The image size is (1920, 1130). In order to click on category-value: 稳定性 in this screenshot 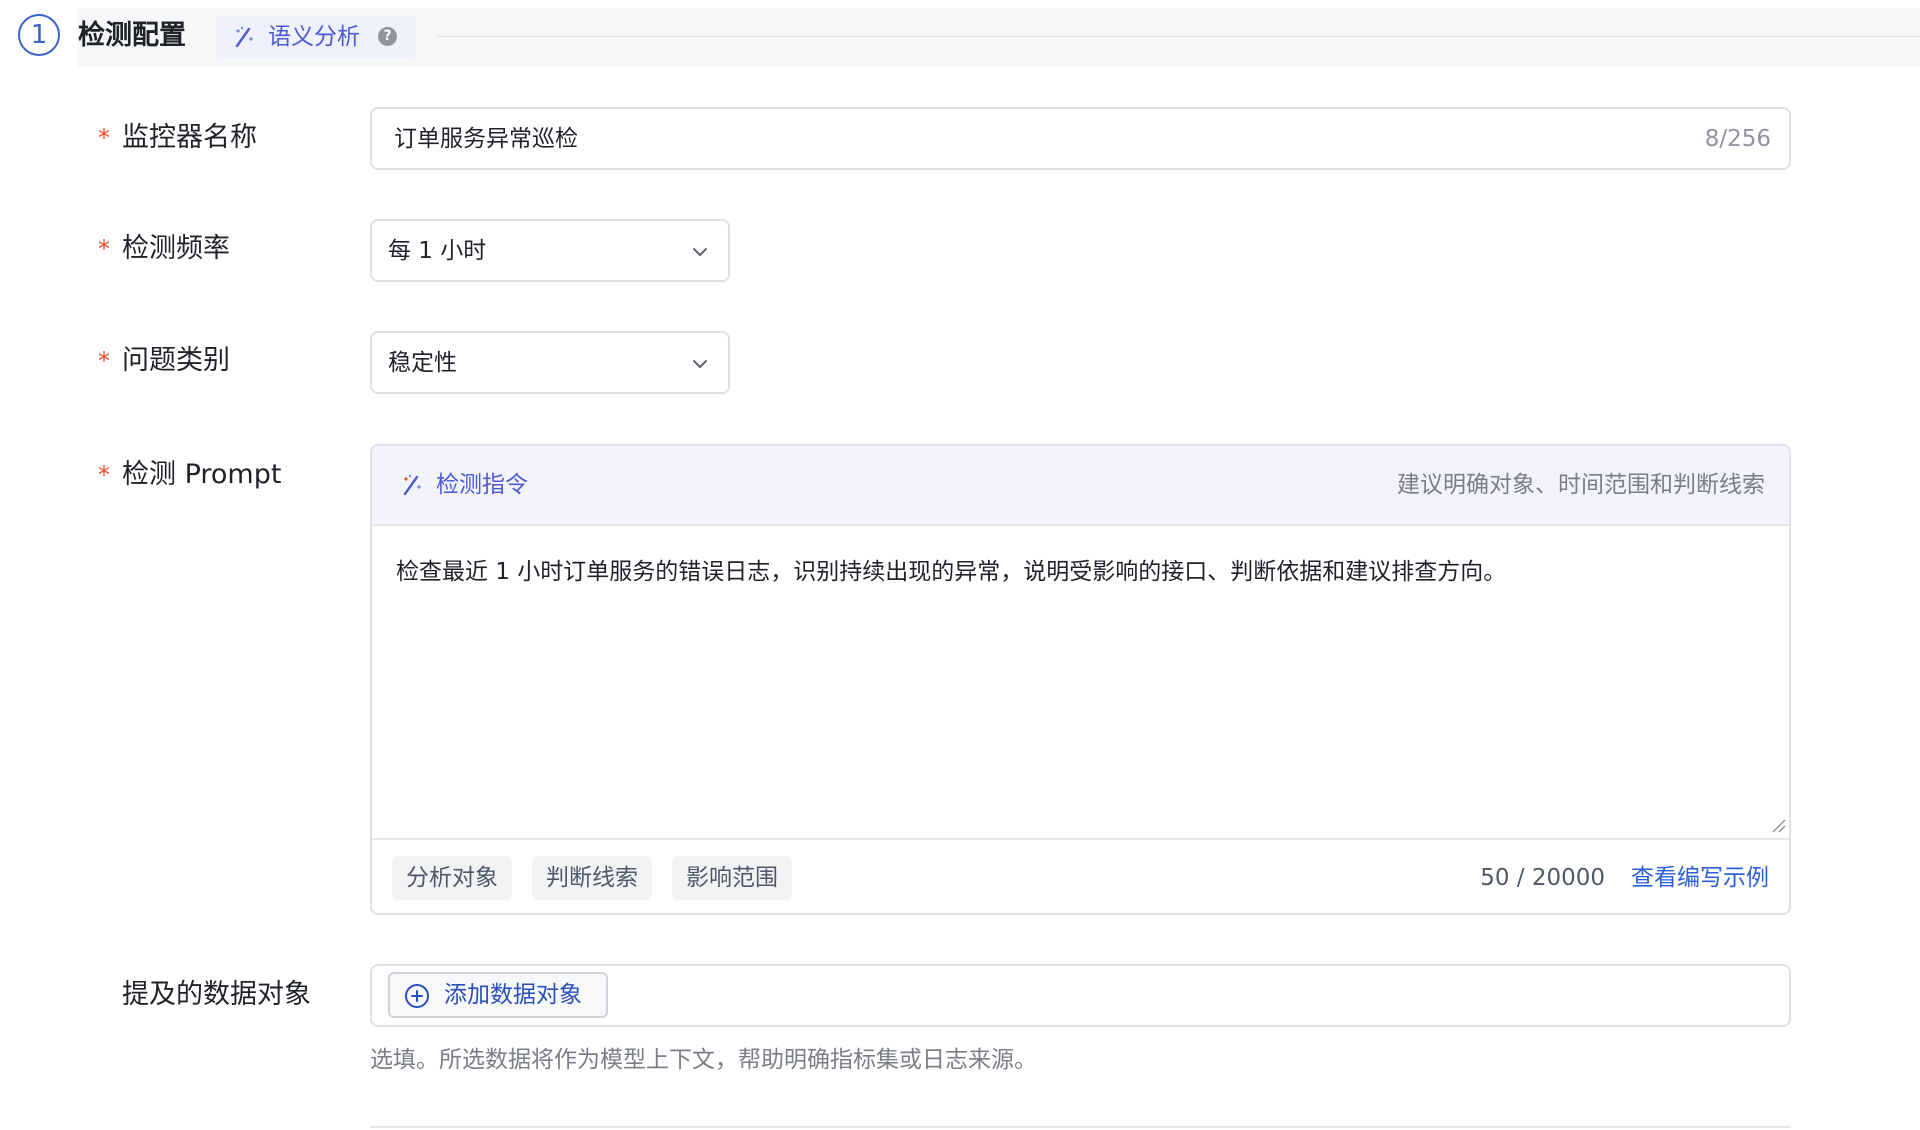, I will do `click(422, 363)`.